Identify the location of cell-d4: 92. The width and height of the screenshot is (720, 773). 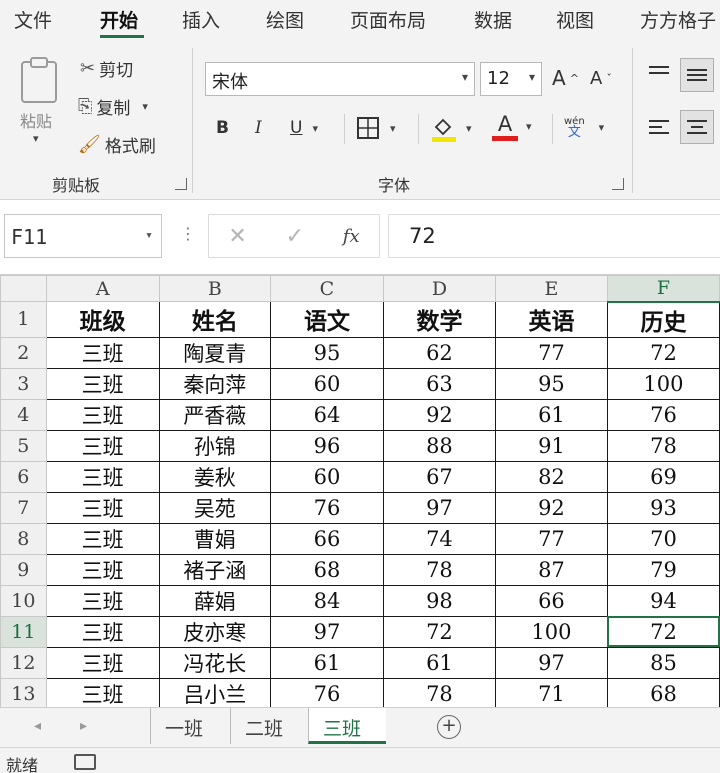
(439, 414).